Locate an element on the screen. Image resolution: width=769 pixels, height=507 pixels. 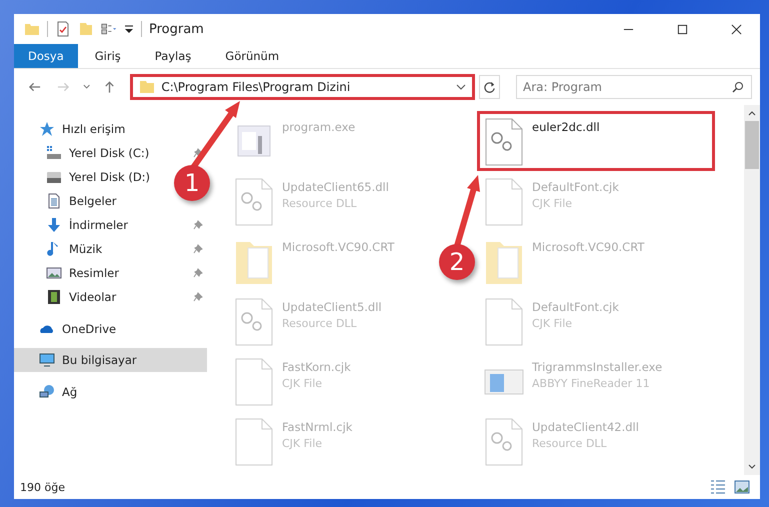
sidebar-item: İndirmeler is located at coordinates (110, 225).